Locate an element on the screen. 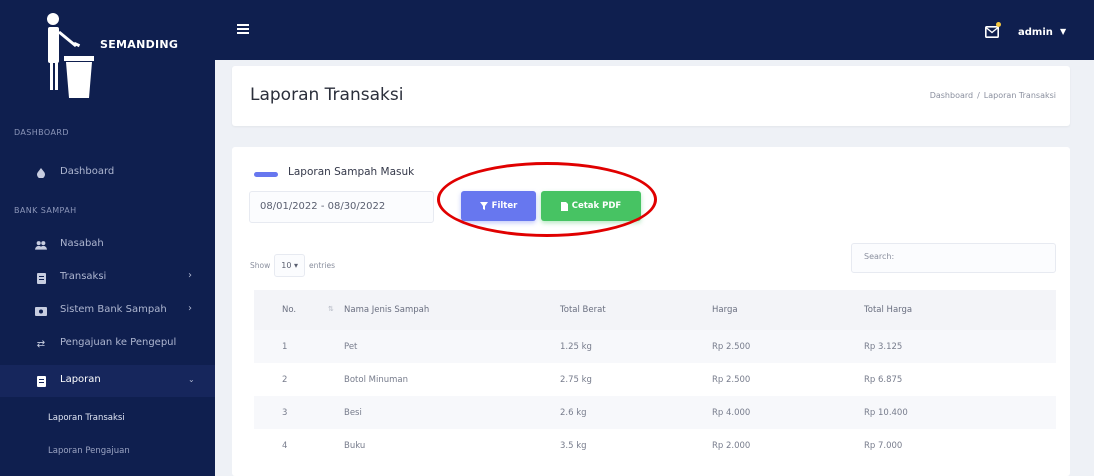 Image resolution: width=1094 pixels, height=476 pixels. cell-total-berat: 1.25 kg is located at coordinates (576, 346).